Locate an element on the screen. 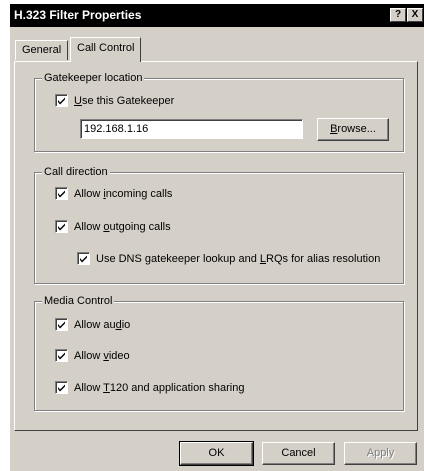  allow-video-label: Allow video is located at coordinates (102, 356).